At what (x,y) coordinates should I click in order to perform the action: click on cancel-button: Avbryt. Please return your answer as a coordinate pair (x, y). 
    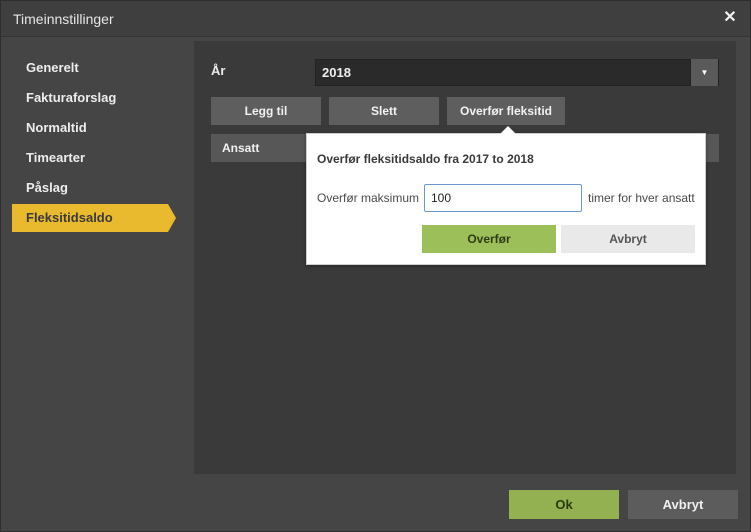
    Looking at the image, I should click on (683, 504).